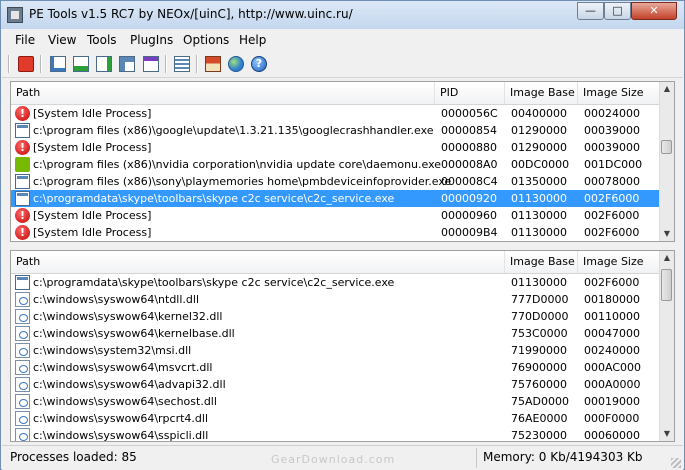  I want to click on module-path: c:\windows\syswow64\advapi32.dll, so click(129, 384).